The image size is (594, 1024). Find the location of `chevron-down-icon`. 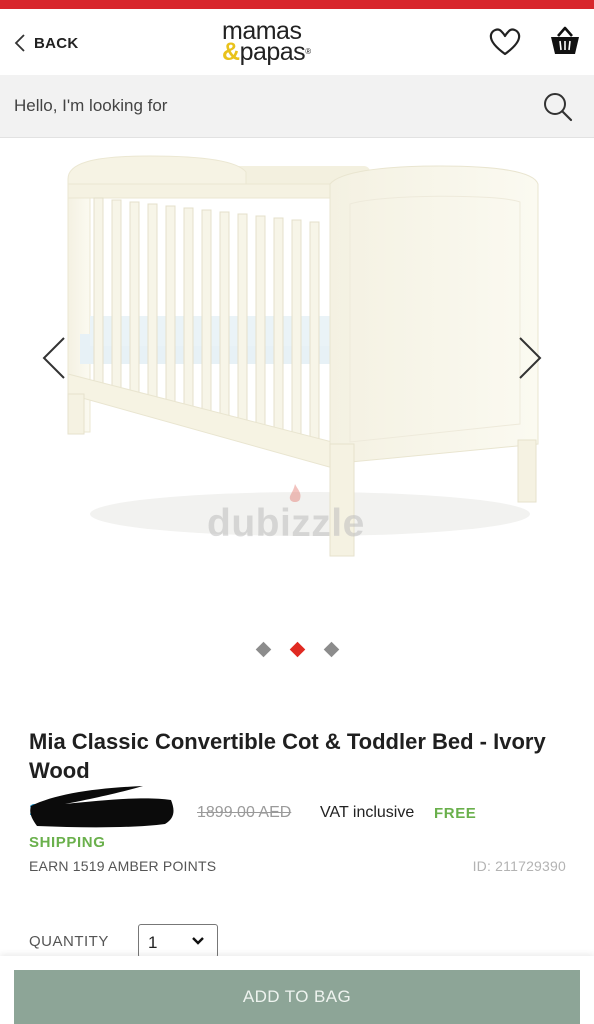

chevron-down-icon is located at coordinates (198, 941).